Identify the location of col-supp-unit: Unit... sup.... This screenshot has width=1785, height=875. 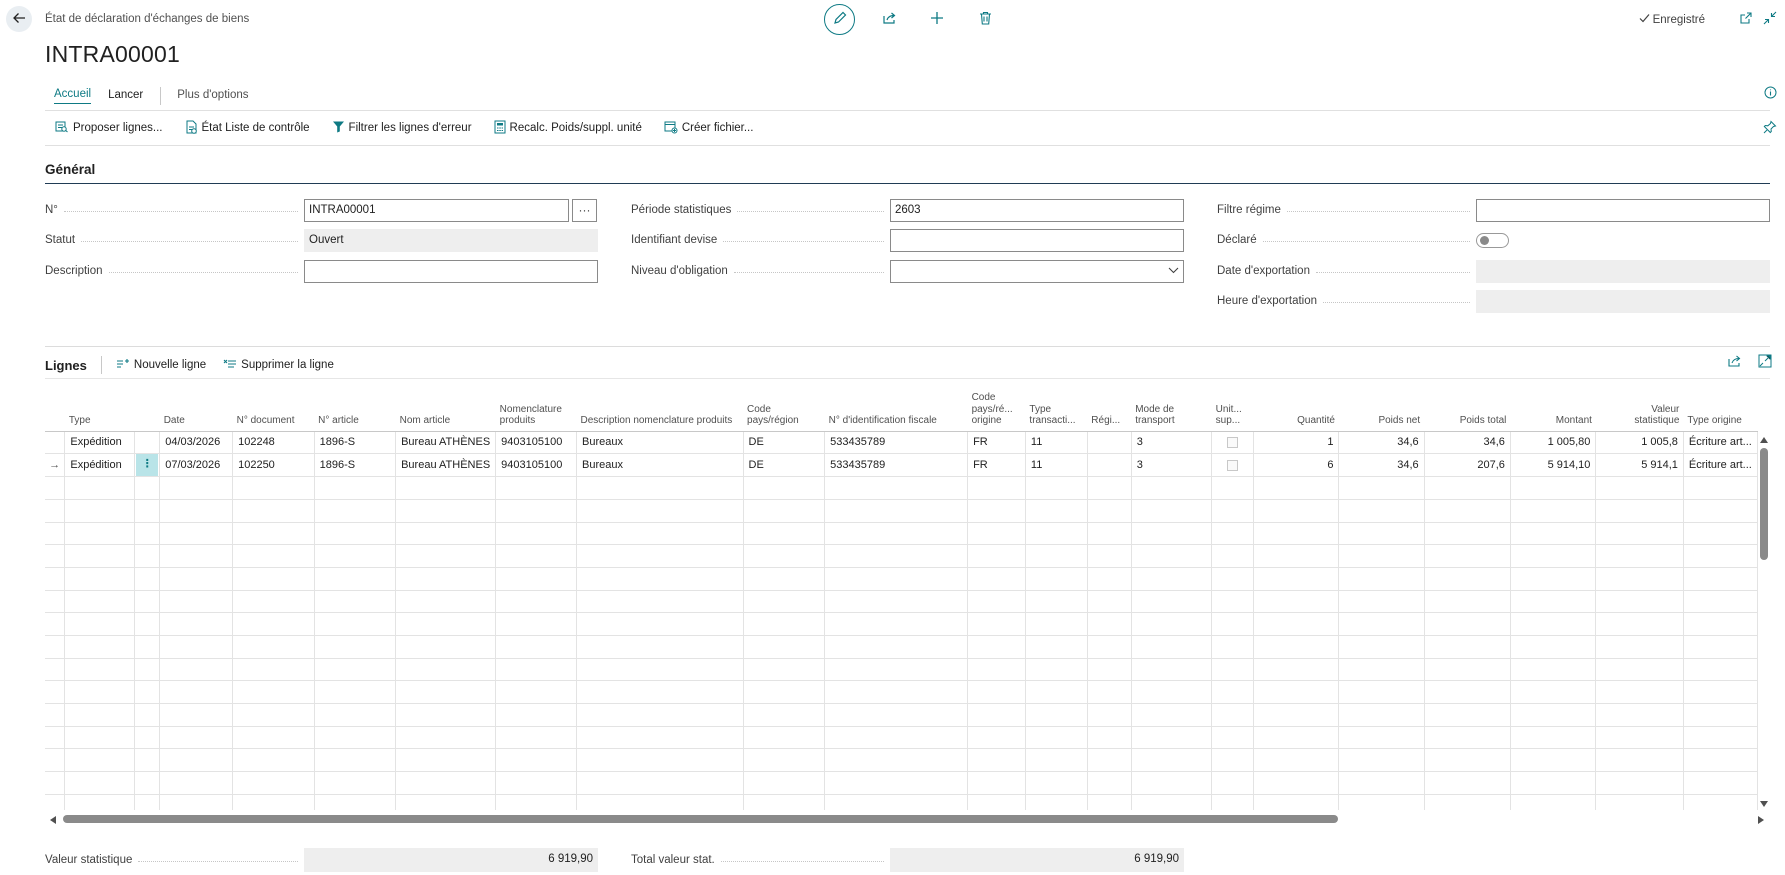
(1232, 409).